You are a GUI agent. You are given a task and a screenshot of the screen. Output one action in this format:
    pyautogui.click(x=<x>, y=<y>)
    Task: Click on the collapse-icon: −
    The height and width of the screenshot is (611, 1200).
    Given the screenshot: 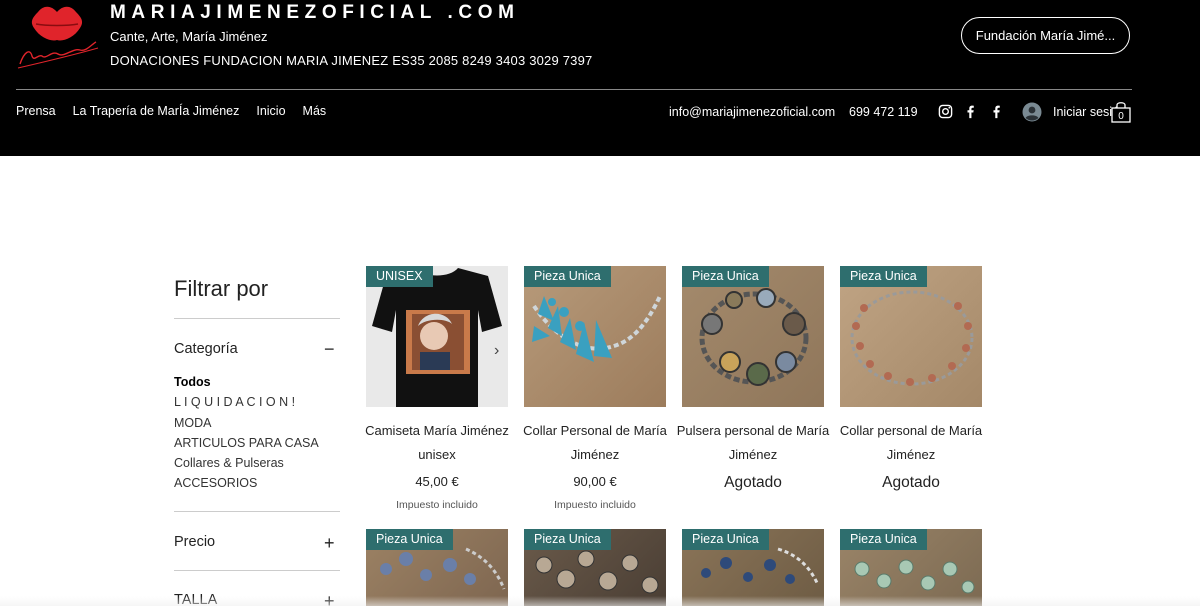 What is the action you would take?
    pyautogui.click(x=329, y=349)
    